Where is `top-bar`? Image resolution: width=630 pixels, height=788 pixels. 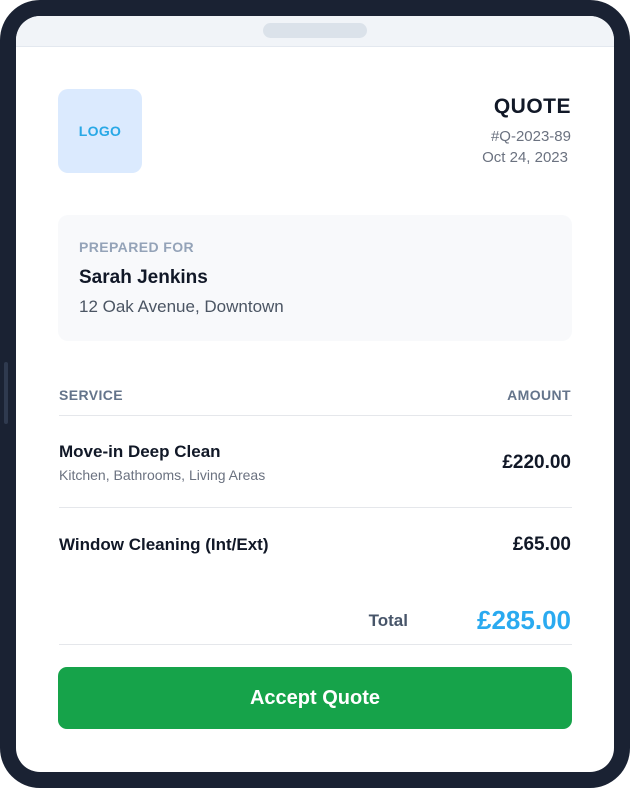 top-bar is located at coordinates (315, 31).